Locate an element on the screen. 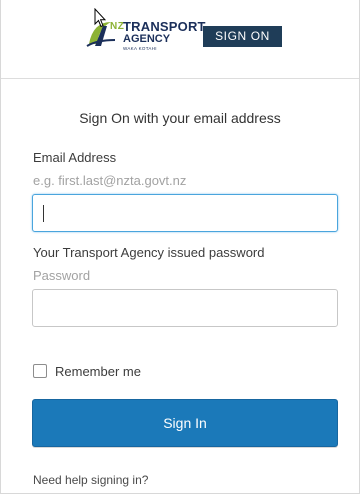 This screenshot has height=496, width=363. mouse-pointer-icon is located at coordinates (100, 18).